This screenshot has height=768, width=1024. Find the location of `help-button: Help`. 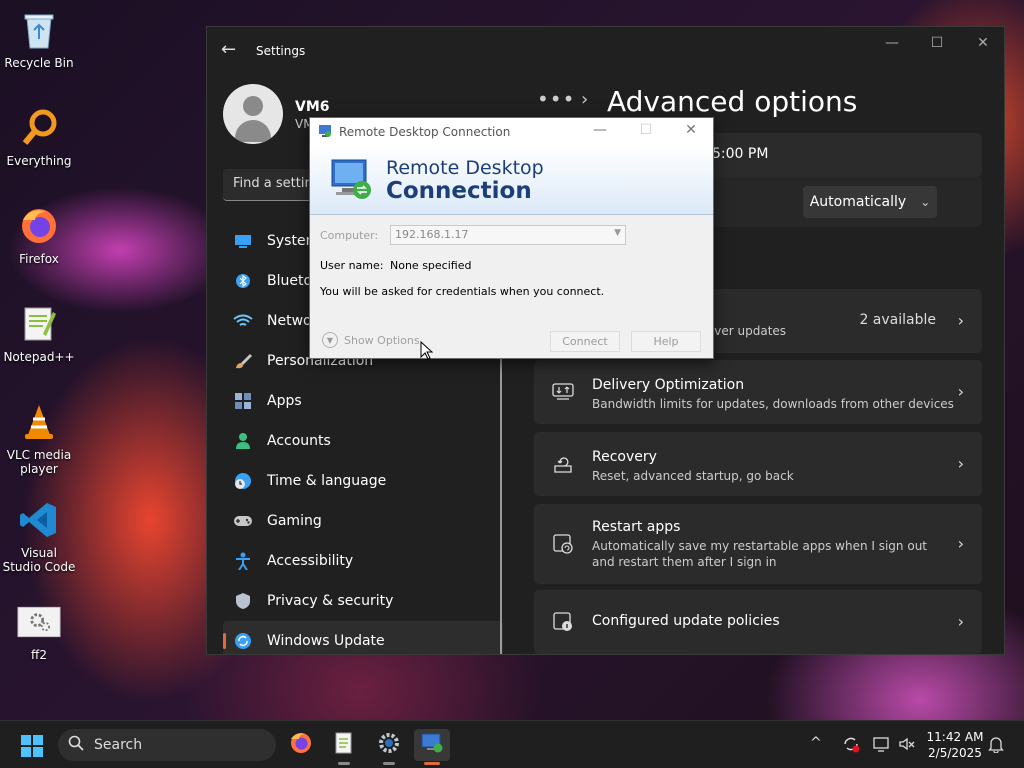

help-button: Help is located at coordinates (666, 341).